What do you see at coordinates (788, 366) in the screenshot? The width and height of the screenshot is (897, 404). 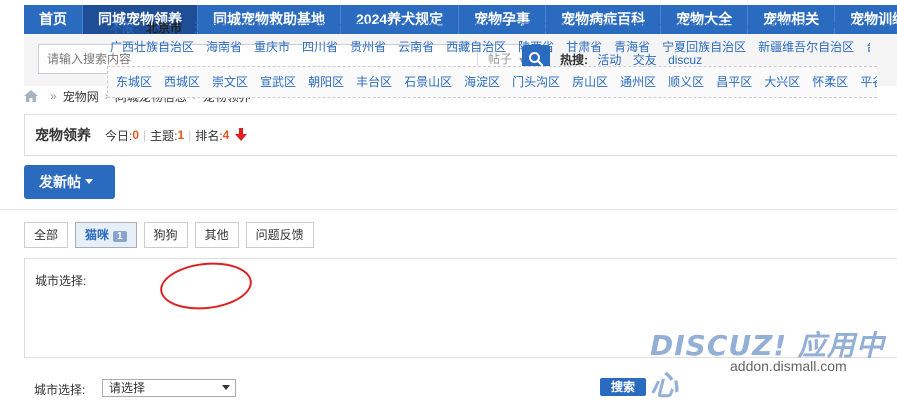 I see `watermark-url: addon.dismall.com` at bounding box center [788, 366].